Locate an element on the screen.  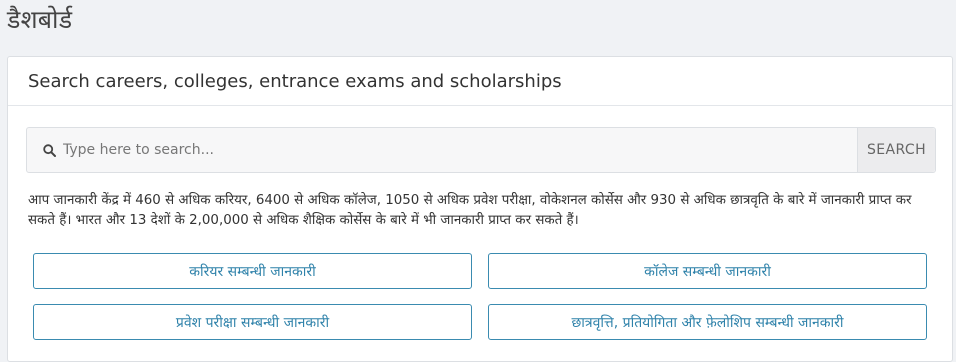
search-button: SEARCH is located at coordinates (896, 150).